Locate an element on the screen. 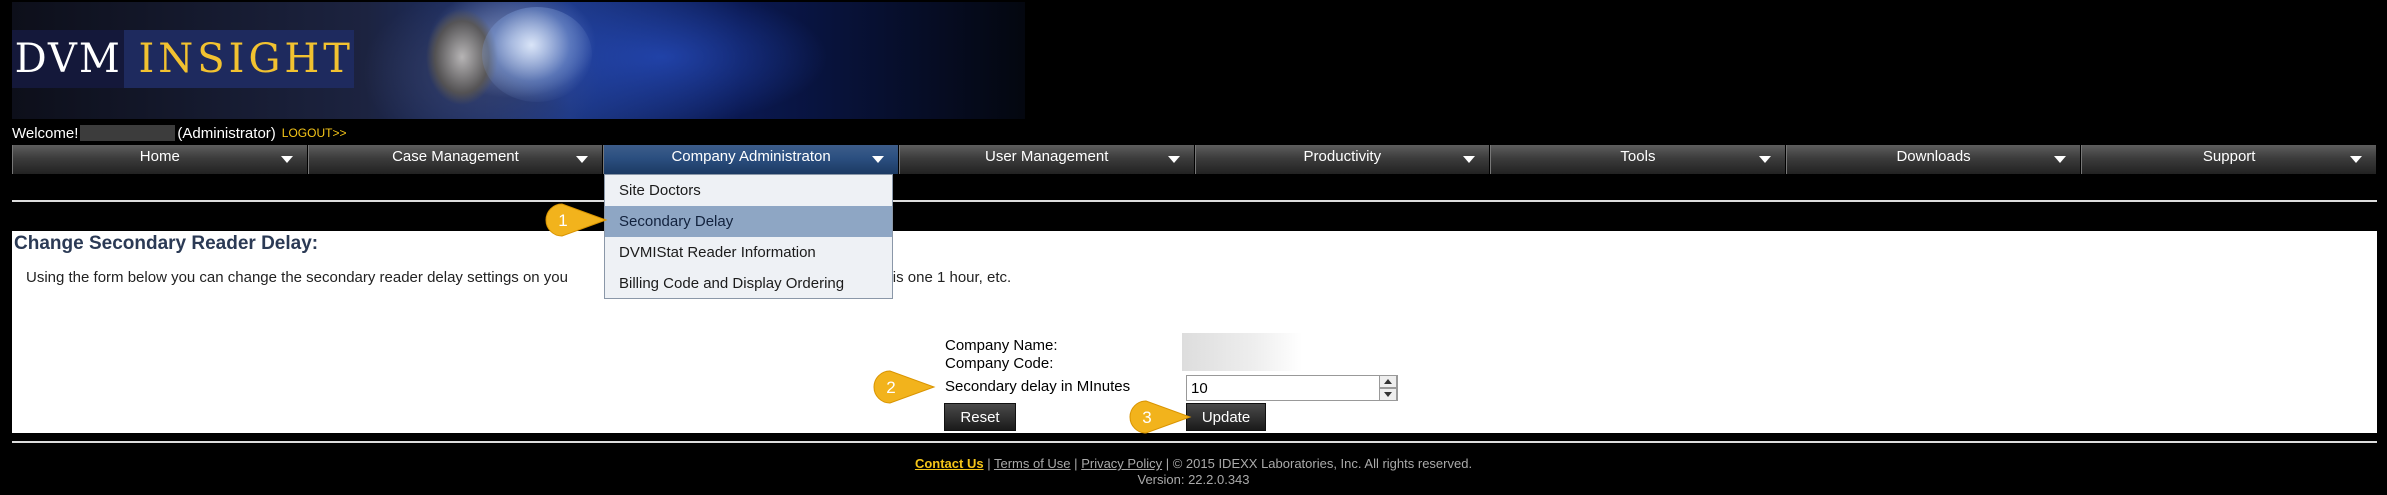 Image resolution: width=2387 pixels, height=495 pixels. nav-item-label: Tools is located at coordinates (1638, 156).